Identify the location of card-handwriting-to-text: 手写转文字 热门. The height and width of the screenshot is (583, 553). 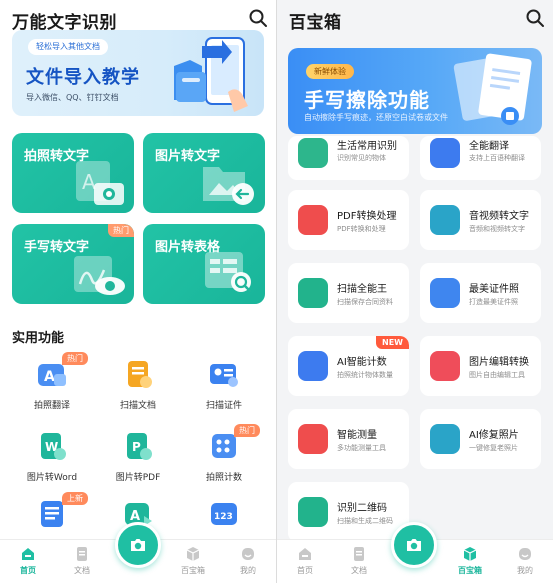
(73, 264).